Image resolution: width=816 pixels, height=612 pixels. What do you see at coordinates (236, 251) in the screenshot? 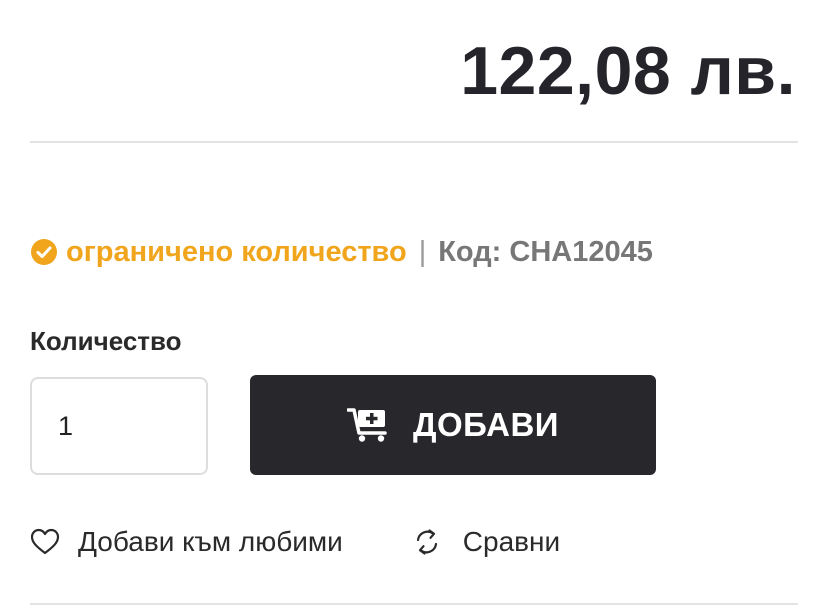
I see `stock-status: ограничено количество` at bounding box center [236, 251].